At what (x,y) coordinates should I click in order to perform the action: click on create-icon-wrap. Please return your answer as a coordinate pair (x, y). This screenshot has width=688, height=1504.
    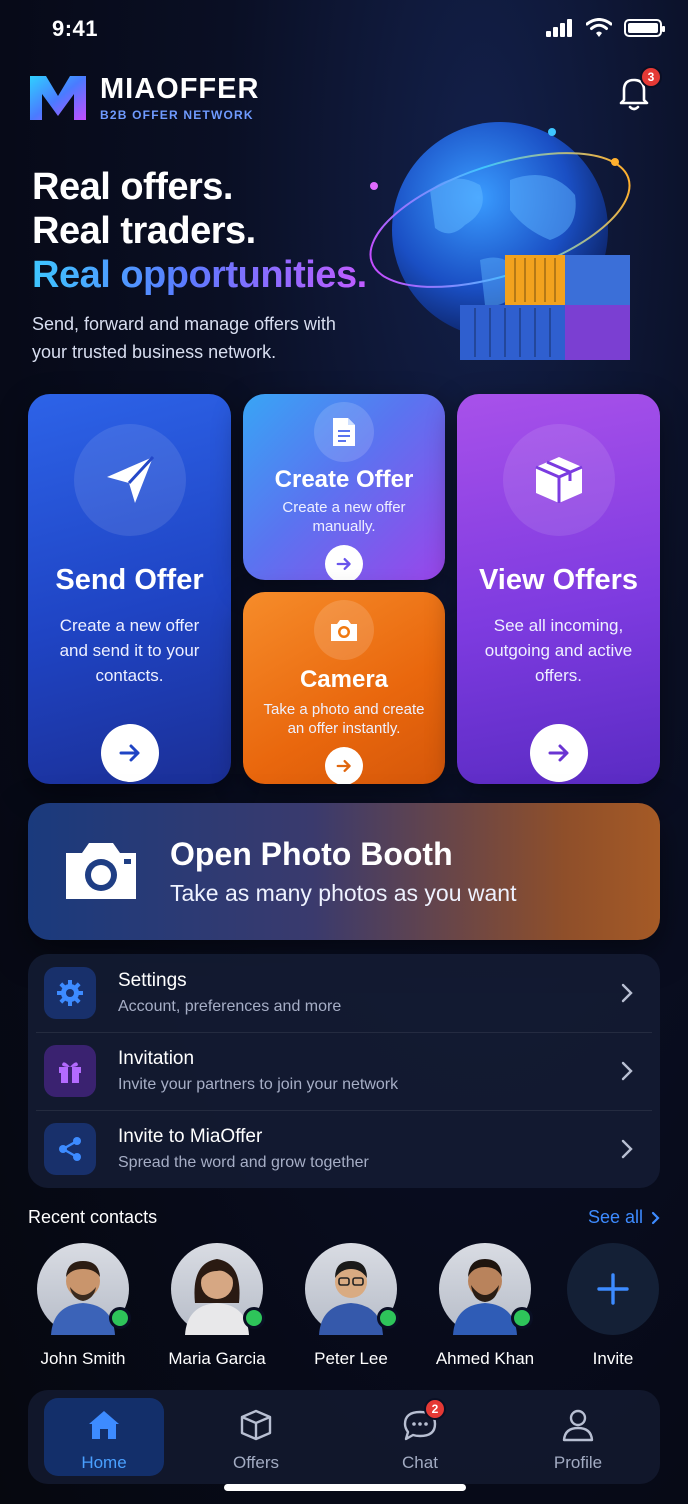
    Looking at the image, I should click on (344, 432).